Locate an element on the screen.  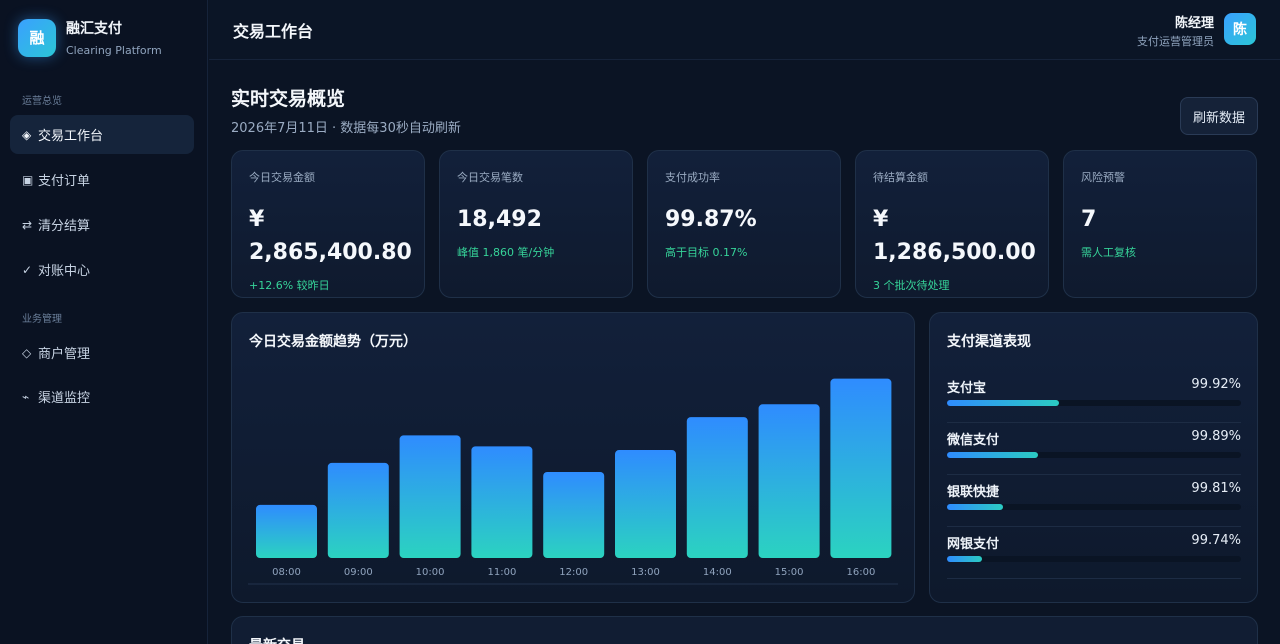
channel-rate: 99.89% is located at coordinates (1216, 436).